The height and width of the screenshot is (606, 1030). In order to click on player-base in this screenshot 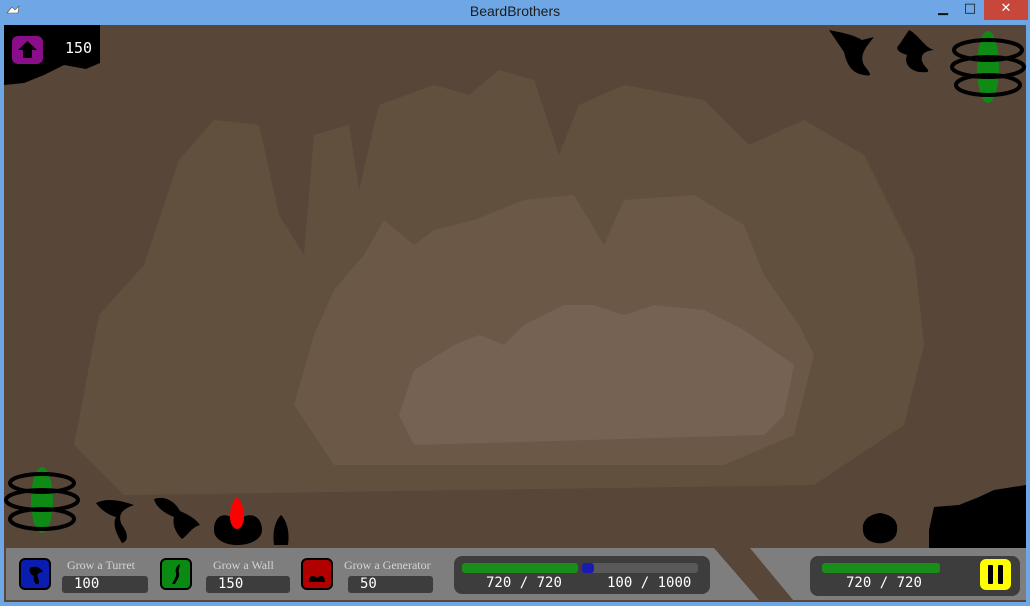, I will do `click(42, 500)`.